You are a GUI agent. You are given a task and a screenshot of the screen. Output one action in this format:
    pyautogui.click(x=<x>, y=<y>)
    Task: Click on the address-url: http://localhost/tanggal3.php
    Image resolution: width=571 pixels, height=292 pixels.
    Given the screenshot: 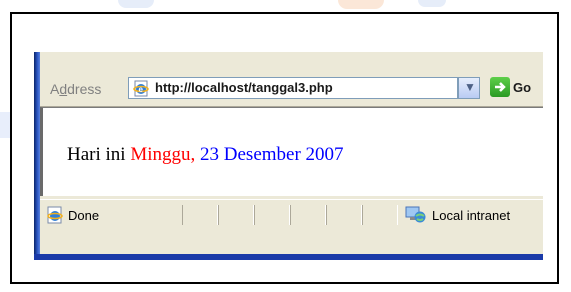 What is the action you would take?
    pyautogui.click(x=244, y=87)
    